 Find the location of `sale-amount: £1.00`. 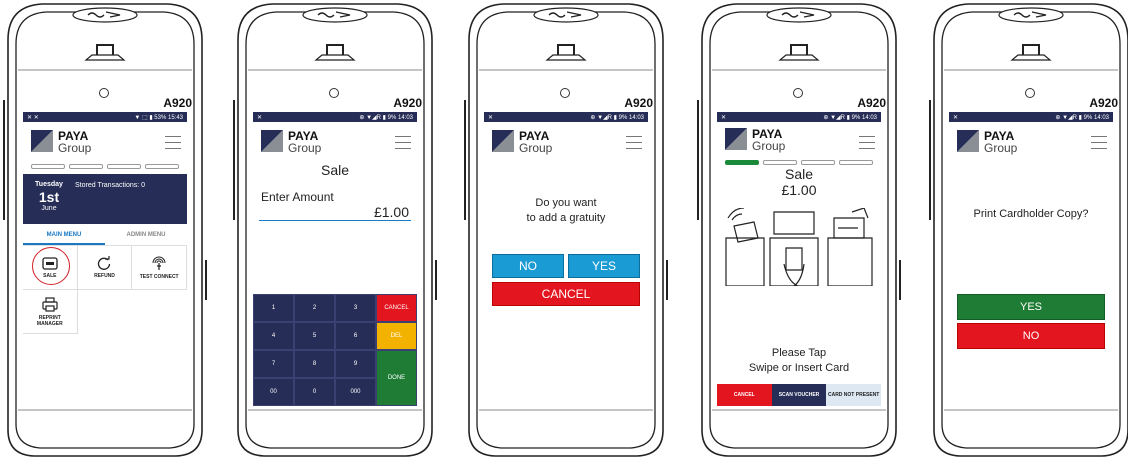

sale-amount: £1.00 is located at coordinates (799, 190).